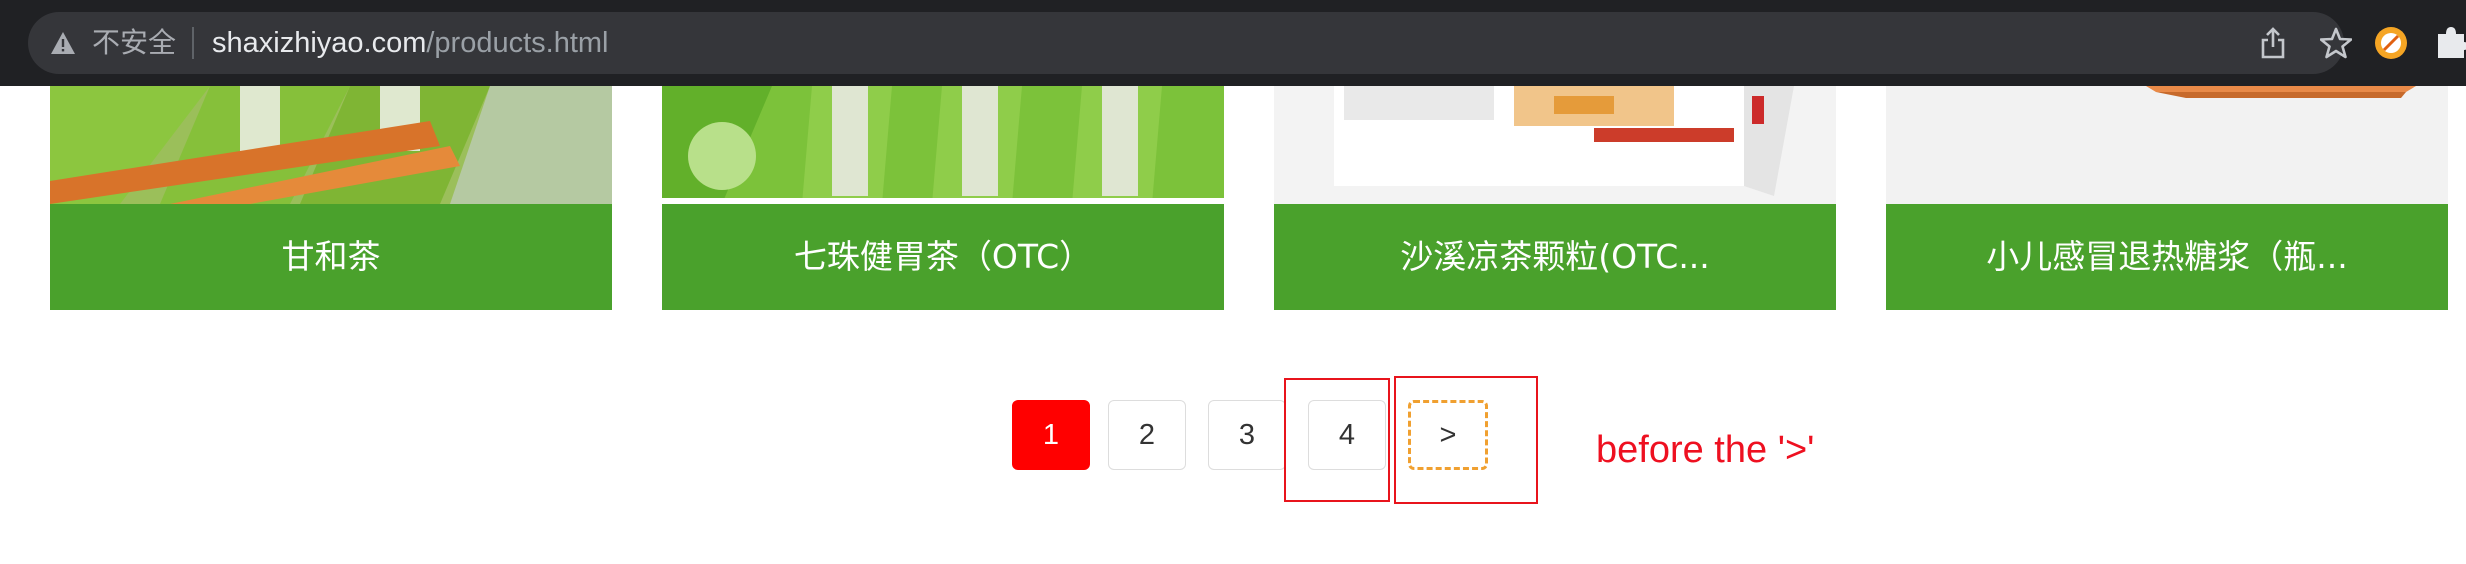 The width and height of the screenshot is (2466, 564). What do you see at coordinates (2391, 43) in the screenshot?
I see `extension-icon` at bounding box center [2391, 43].